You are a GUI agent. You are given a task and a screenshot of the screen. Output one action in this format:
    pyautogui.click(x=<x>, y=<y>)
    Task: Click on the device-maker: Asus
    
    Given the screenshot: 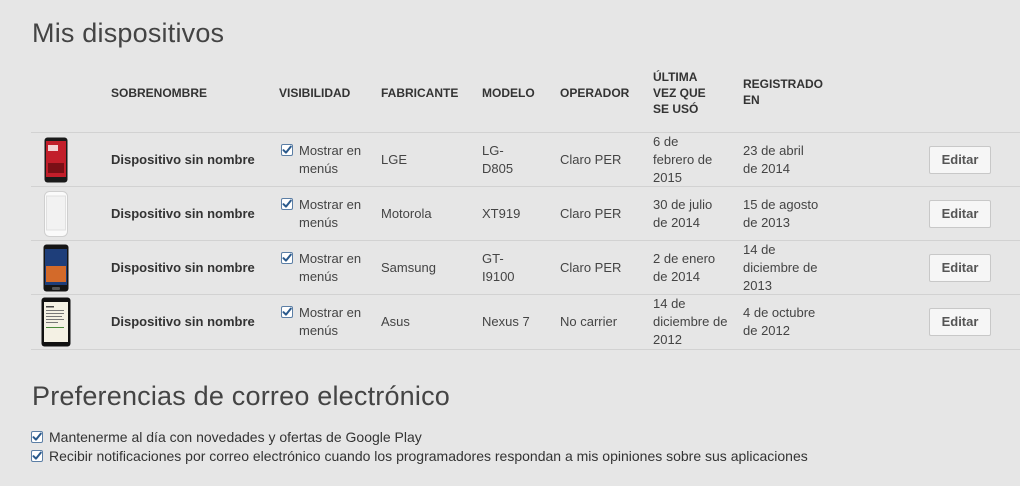 What is the action you would take?
    pyautogui.click(x=395, y=321)
    